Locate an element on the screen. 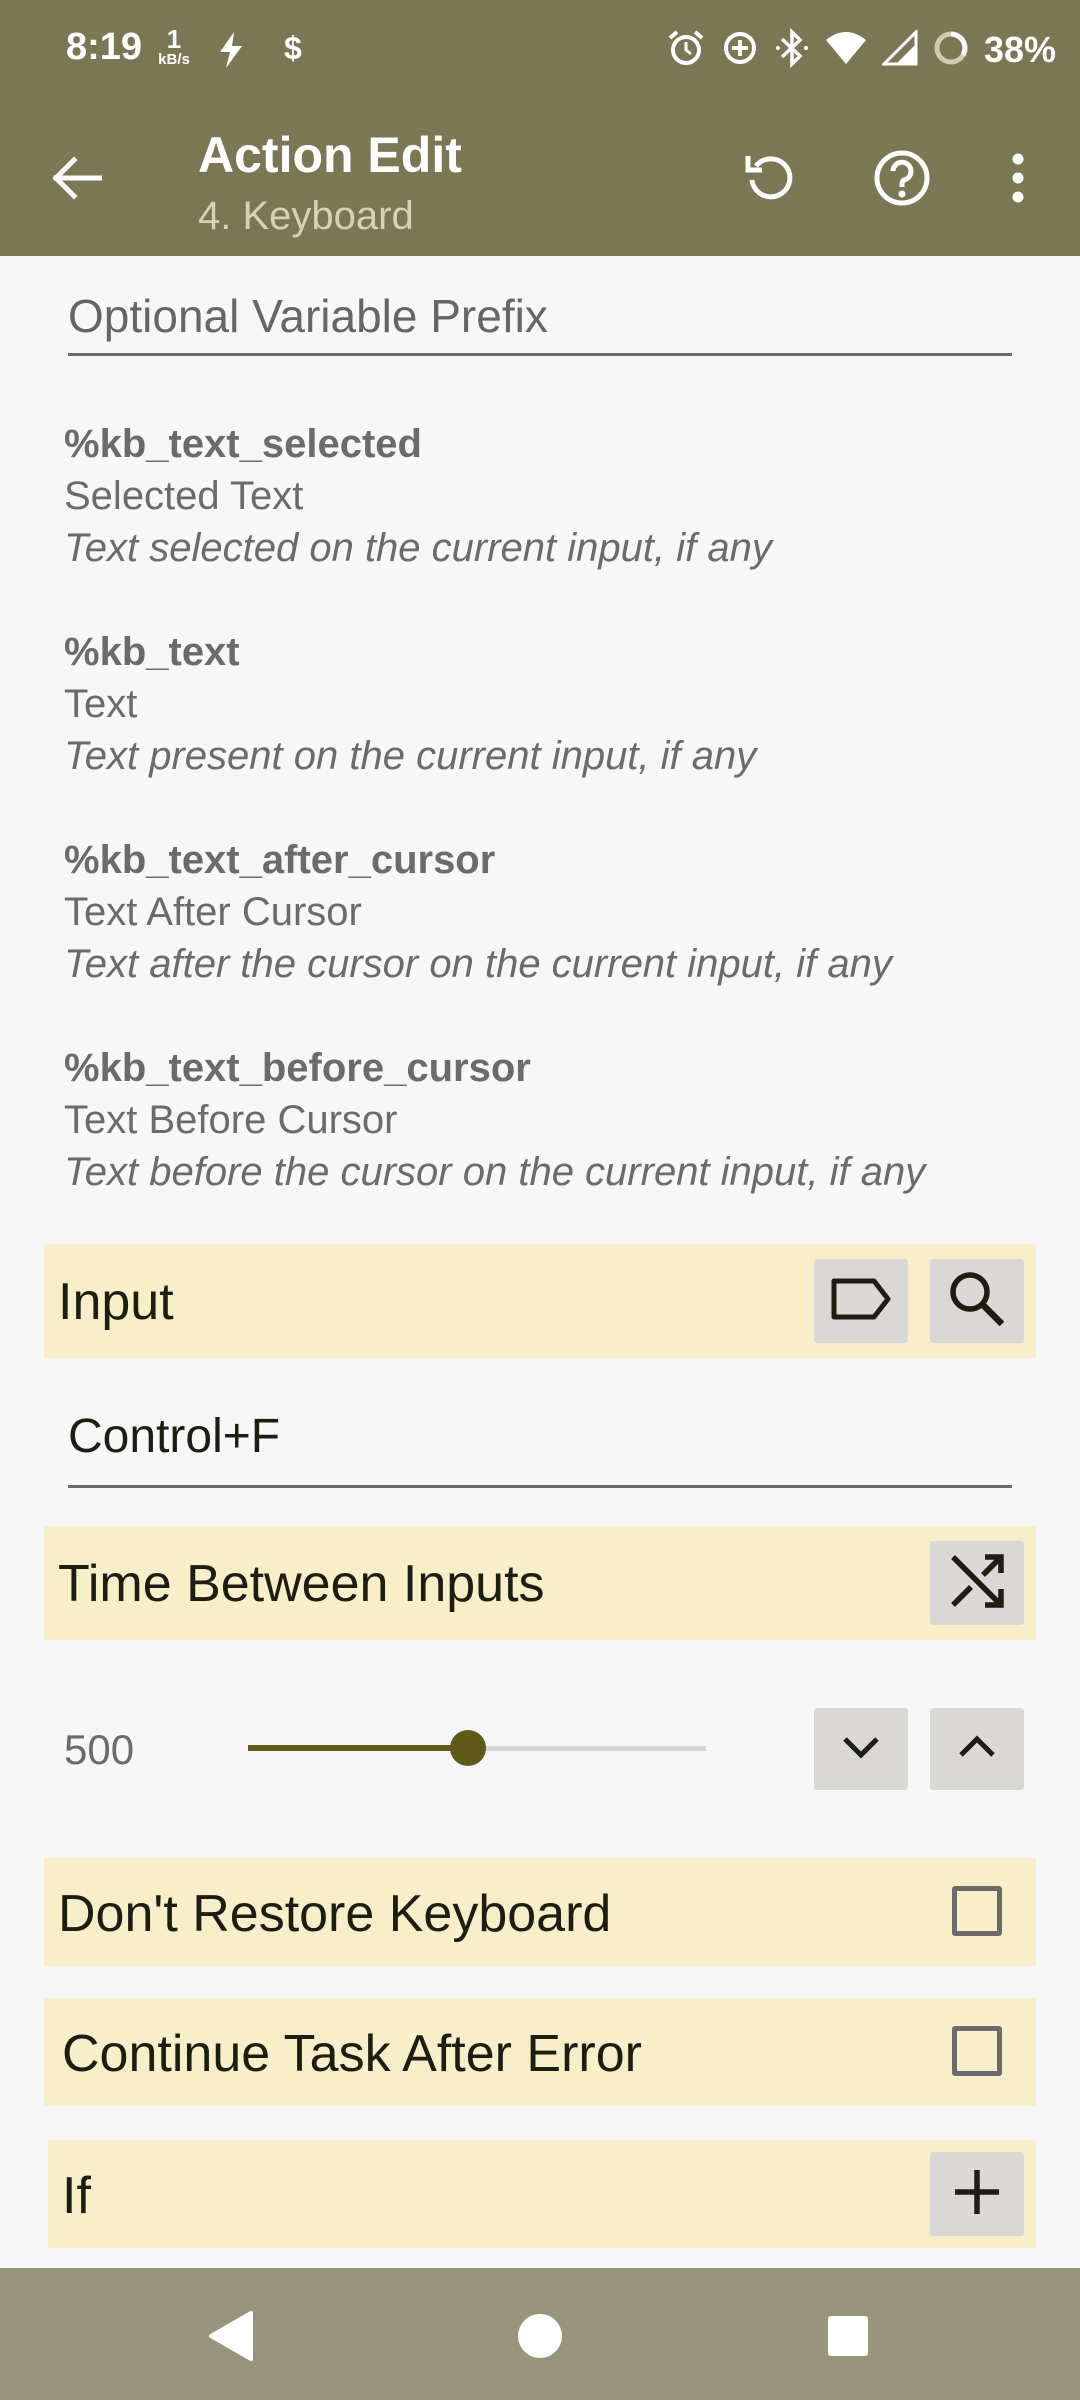 The image size is (1080, 2400). input-field is located at coordinates (540, 1442).